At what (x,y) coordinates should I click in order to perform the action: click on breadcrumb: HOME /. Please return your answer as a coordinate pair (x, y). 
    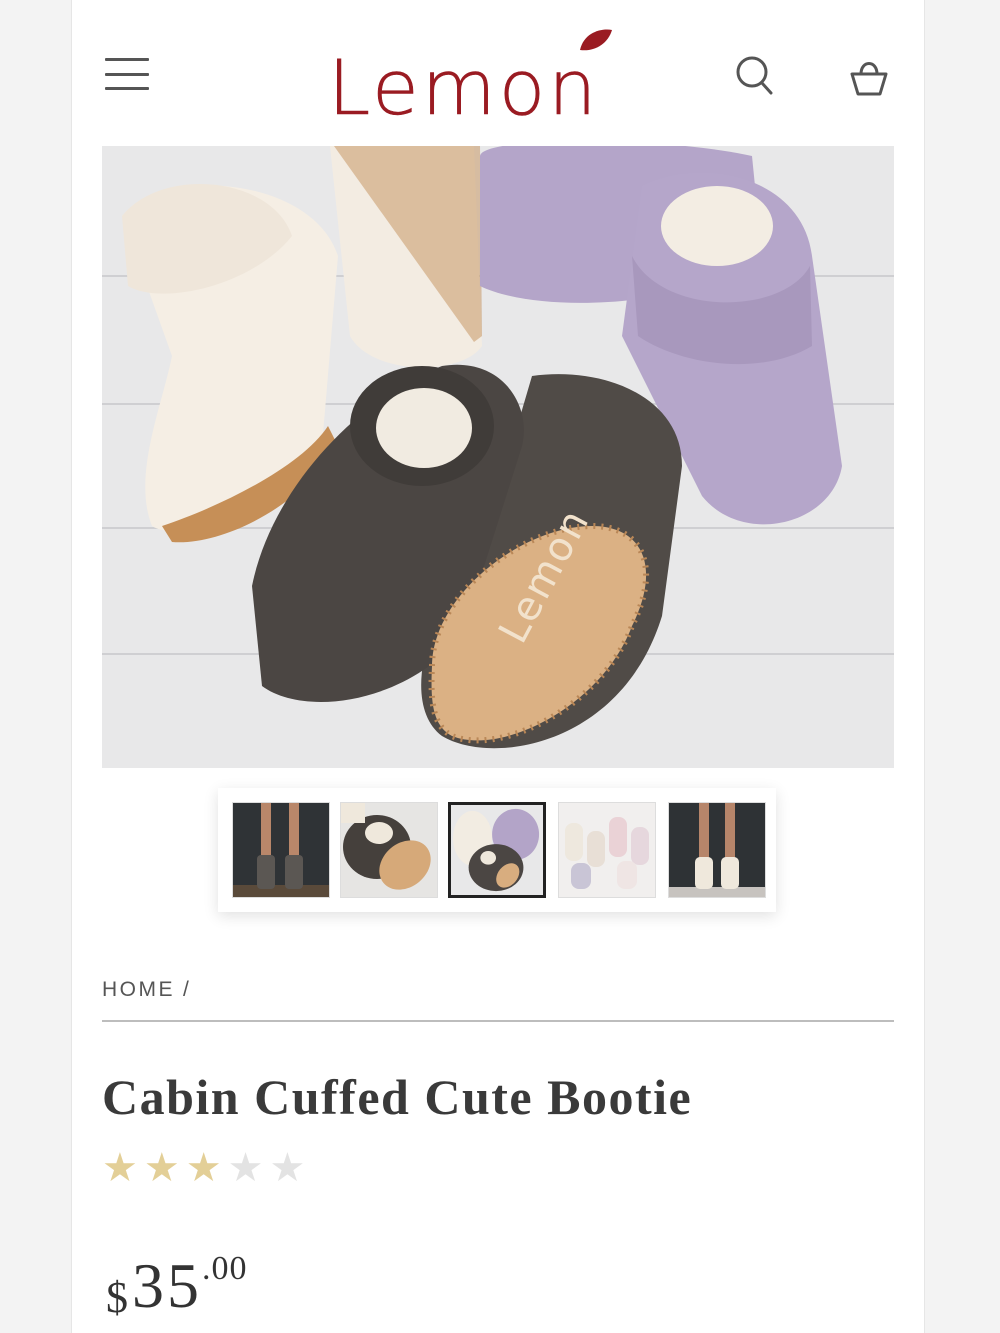
    Looking at the image, I should click on (146, 990).